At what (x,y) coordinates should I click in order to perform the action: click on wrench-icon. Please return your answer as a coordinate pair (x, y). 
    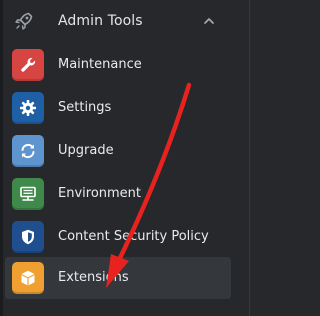
    Looking at the image, I should click on (28, 64).